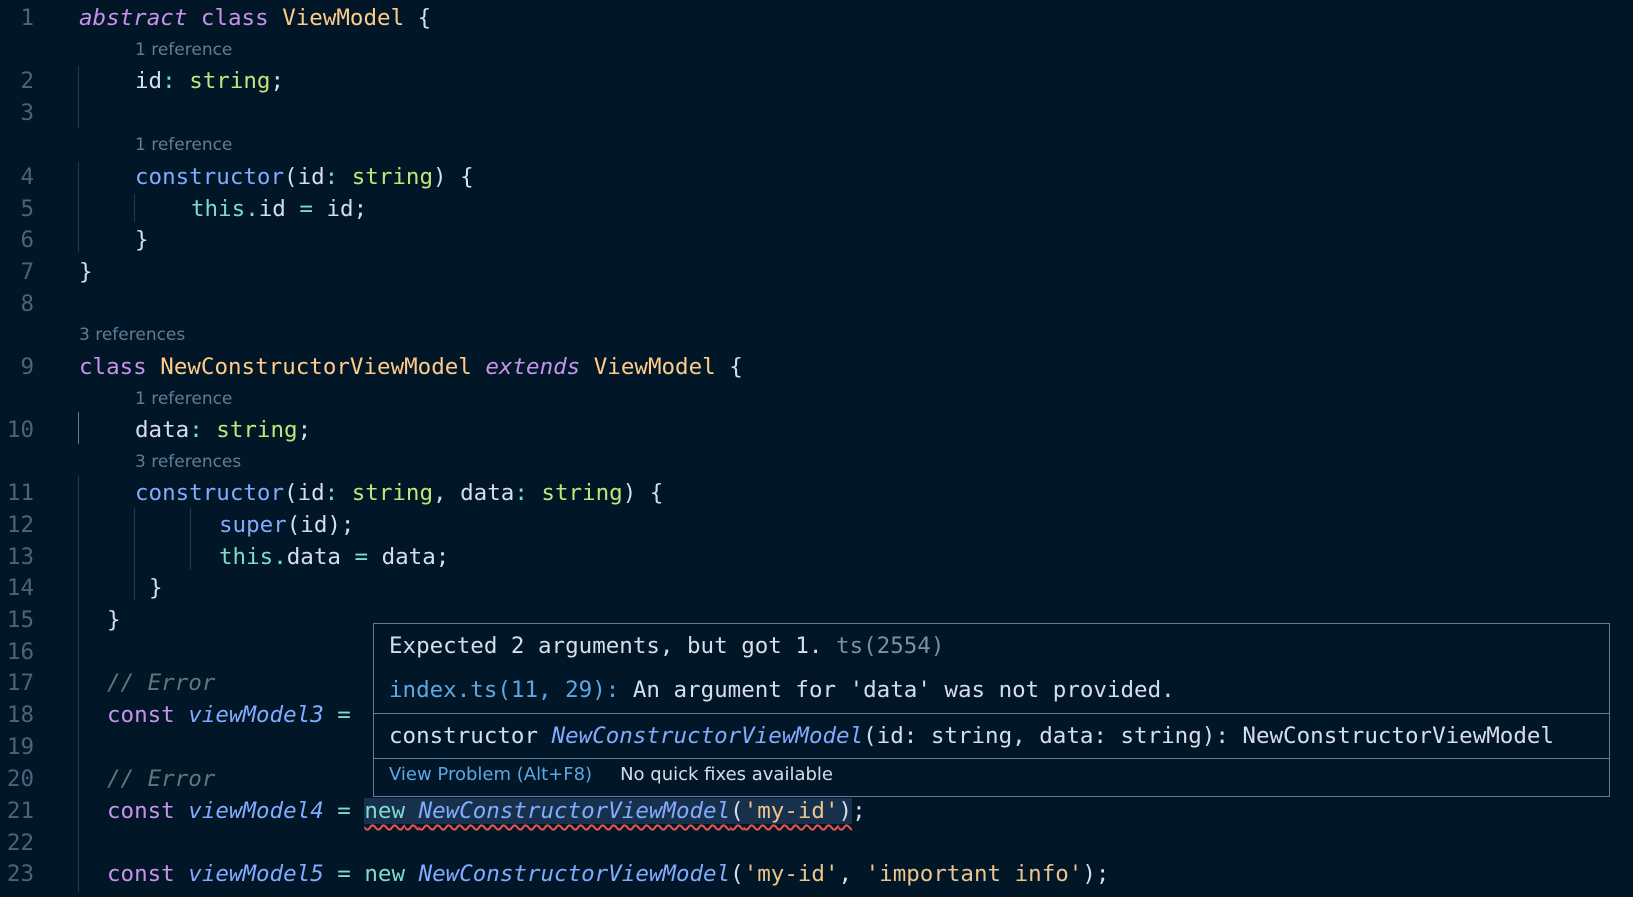  What do you see at coordinates (78, 428) in the screenshot?
I see `indent-guide-active` at bounding box center [78, 428].